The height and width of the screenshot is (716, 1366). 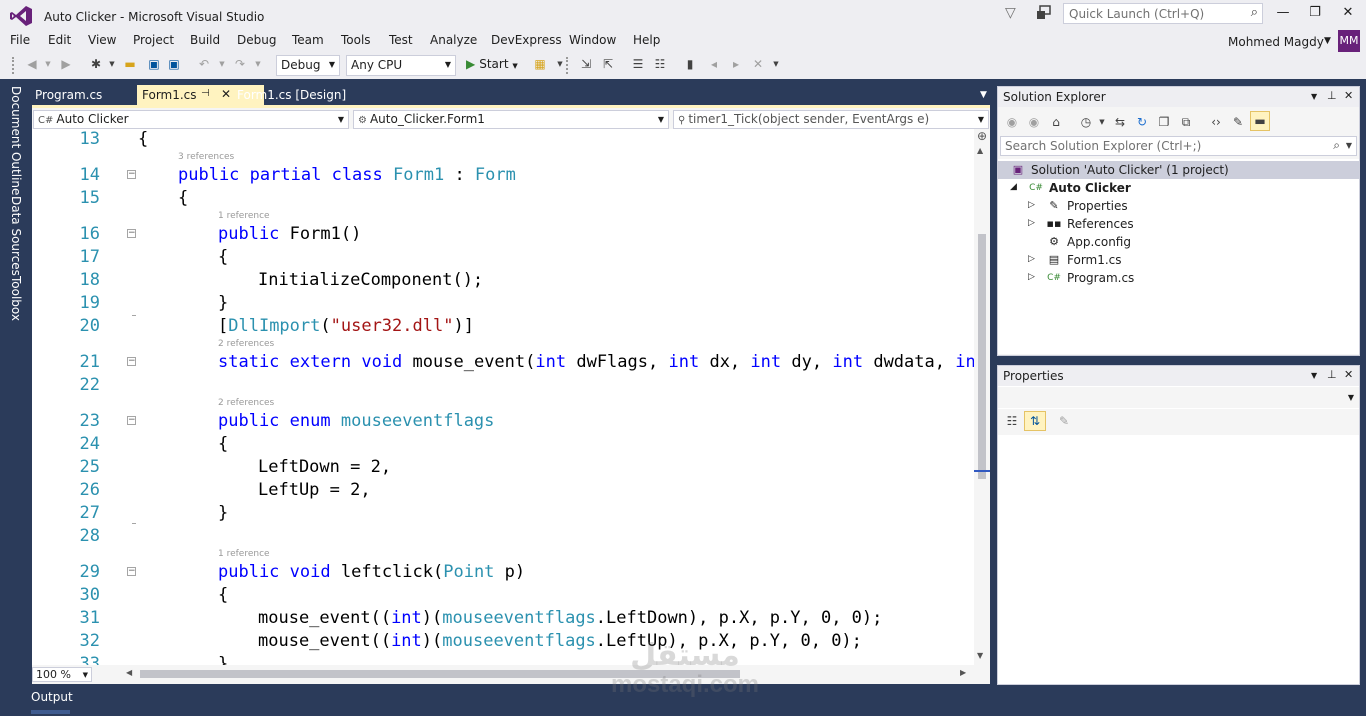 What do you see at coordinates (206, 157) in the screenshot?
I see `codelens-references: 3 references` at bounding box center [206, 157].